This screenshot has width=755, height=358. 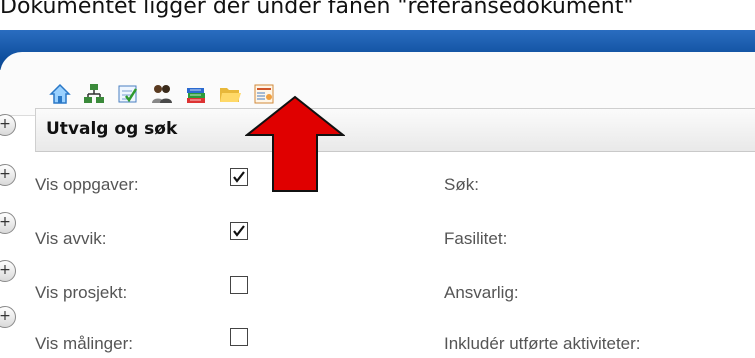 I want to click on home-icon, so click(x=60, y=94).